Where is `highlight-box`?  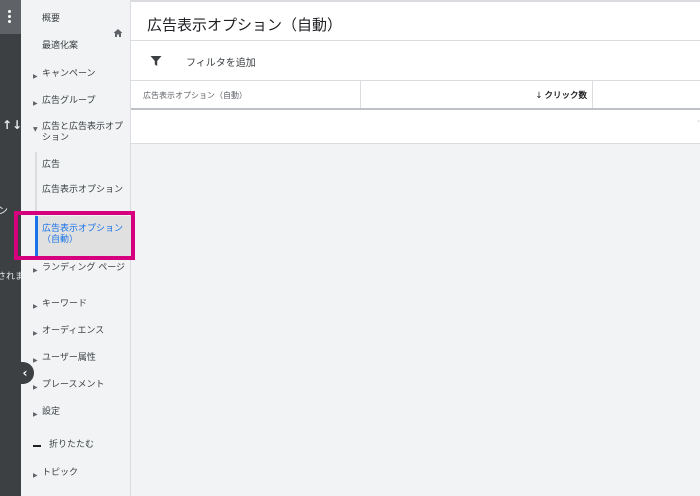 highlight-box is located at coordinates (74, 235).